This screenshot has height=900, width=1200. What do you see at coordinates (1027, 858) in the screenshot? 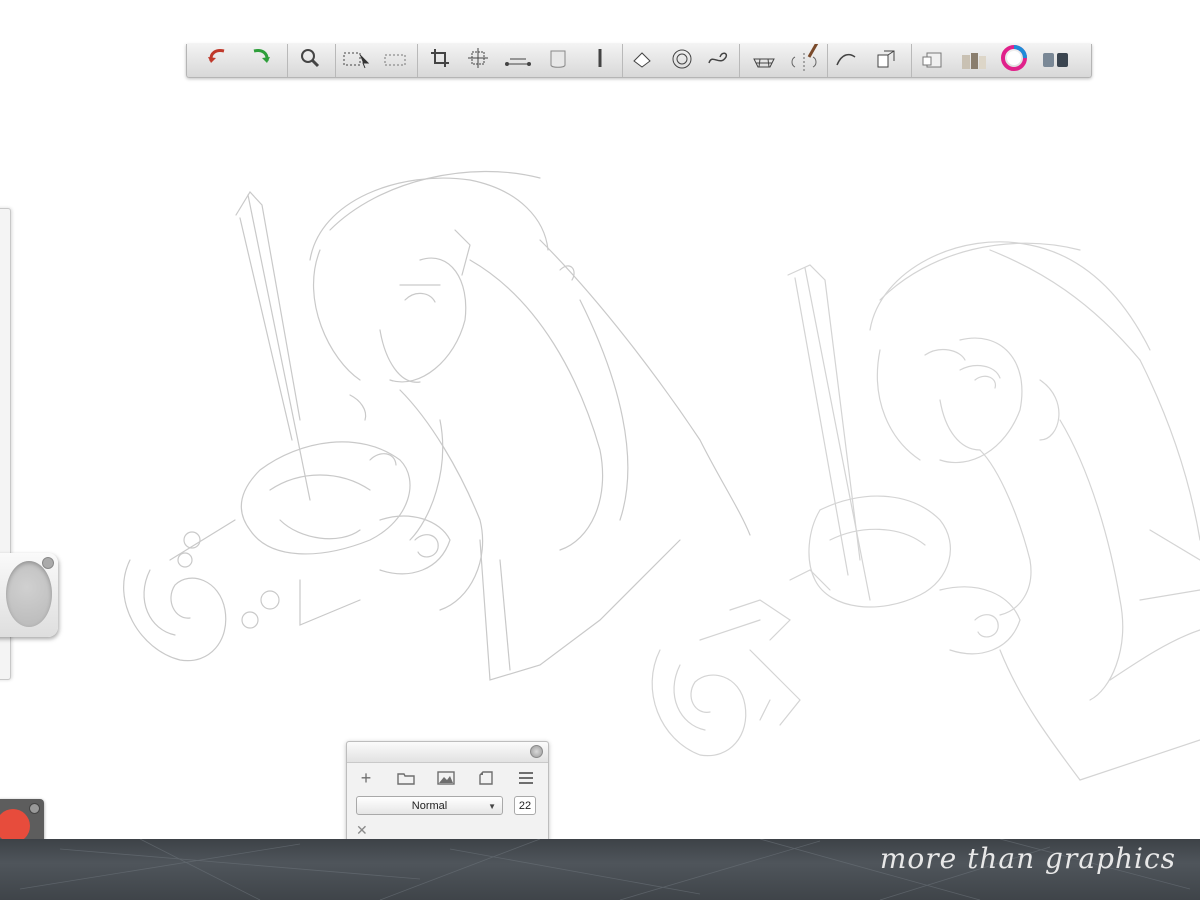
I see `brand-tagline: more than graphics` at bounding box center [1027, 858].